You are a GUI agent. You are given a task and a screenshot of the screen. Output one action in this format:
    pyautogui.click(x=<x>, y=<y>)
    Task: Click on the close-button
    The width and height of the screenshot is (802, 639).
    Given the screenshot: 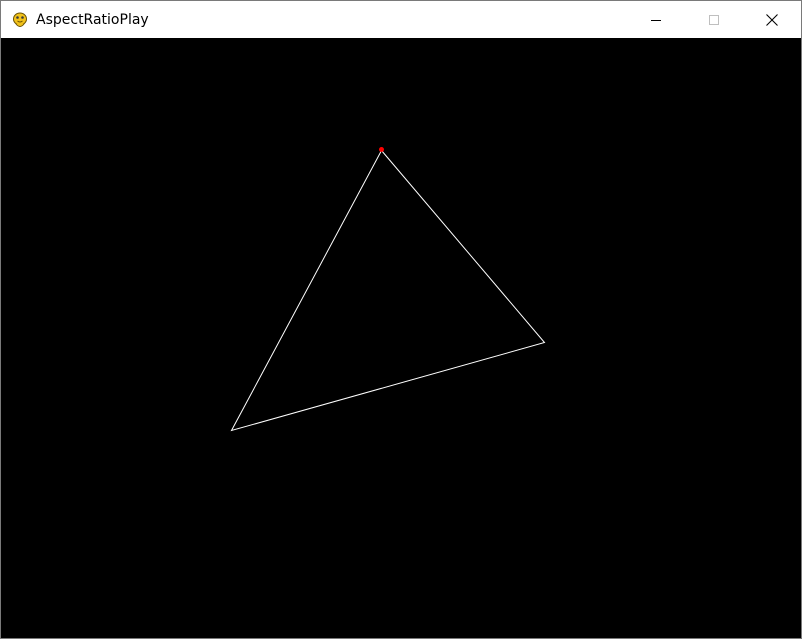 What is the action you would take?
    pyautogui.click(x=772, y=19)
    